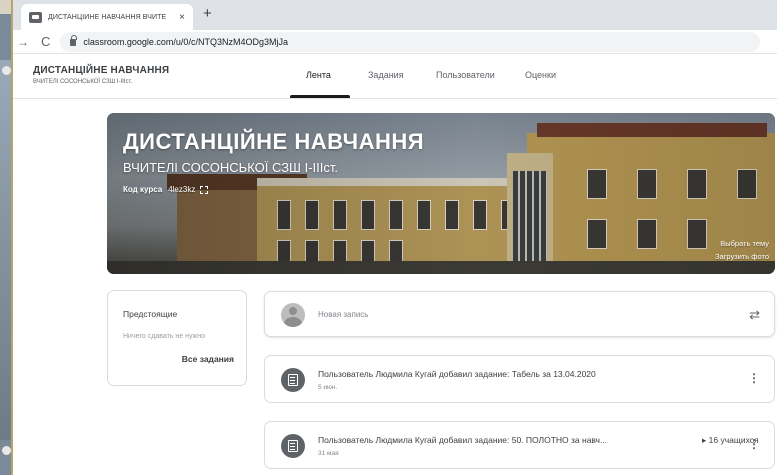  Describe the element at coordinates (182, 189) in the screenshot. I see `class-code-value: 4lez3kz` at that location.